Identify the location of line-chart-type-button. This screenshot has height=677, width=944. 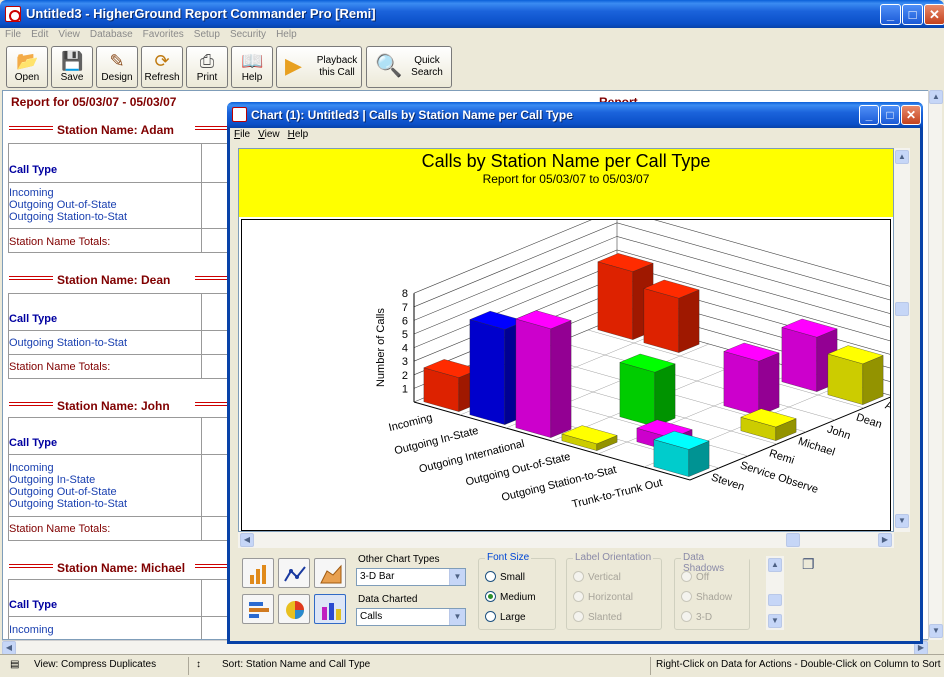
(294, 573).